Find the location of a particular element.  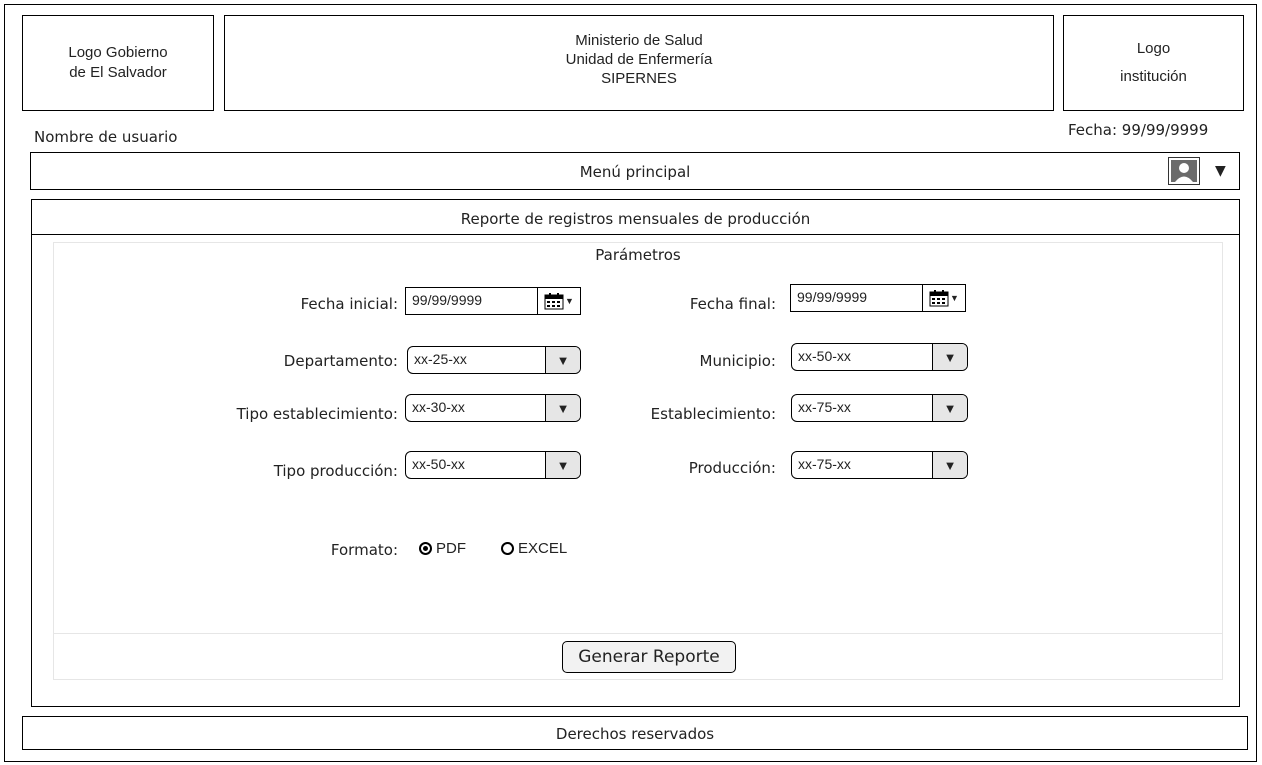

start-date-field: 99/99/9999 ▼ is located at coordinates (493, 301).